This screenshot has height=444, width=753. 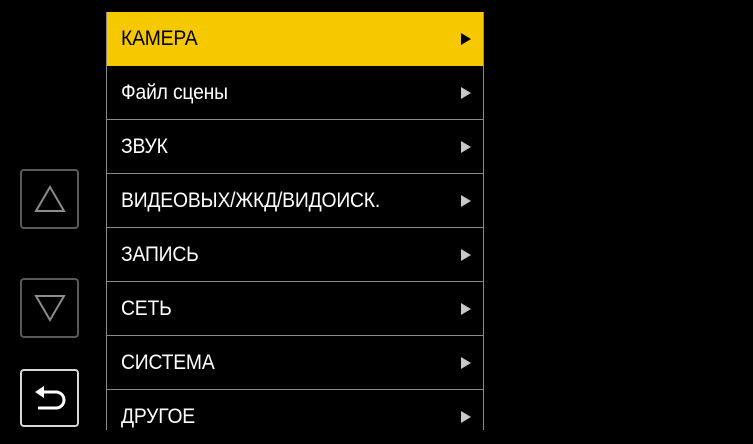 What do you see at coordinates (158, 416) in the screenshot?
I see `menu-item-label: ДРУГОЕ` at bounding box center [158, 416].